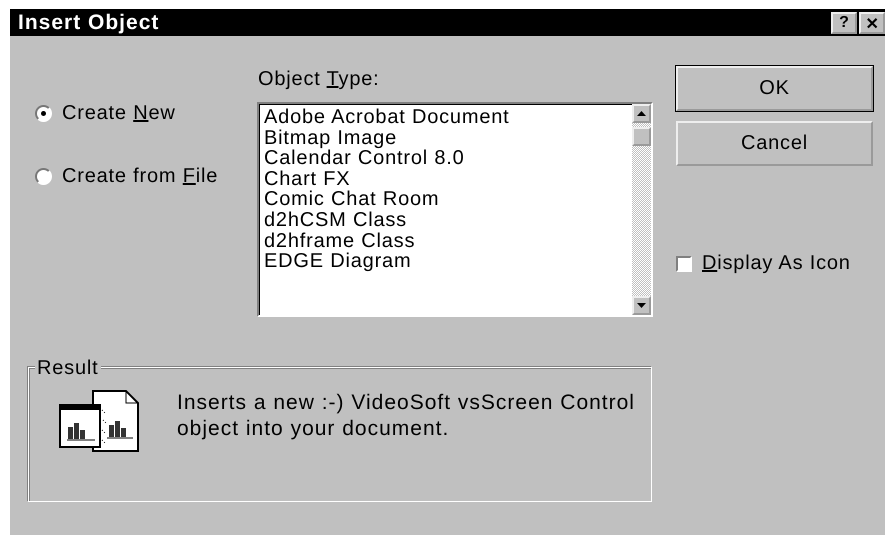  What do you see at coordinates (448, 179) in the screenshot?
I see `list-item: Chart FX` at bounding box center [448, 179].